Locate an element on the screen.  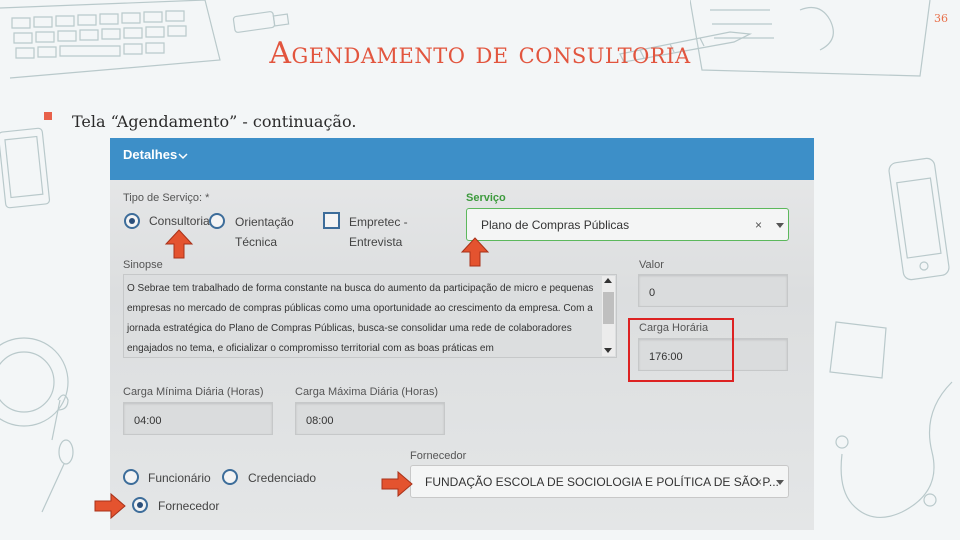
tablet-doodle is located at coordinates (25, 168).